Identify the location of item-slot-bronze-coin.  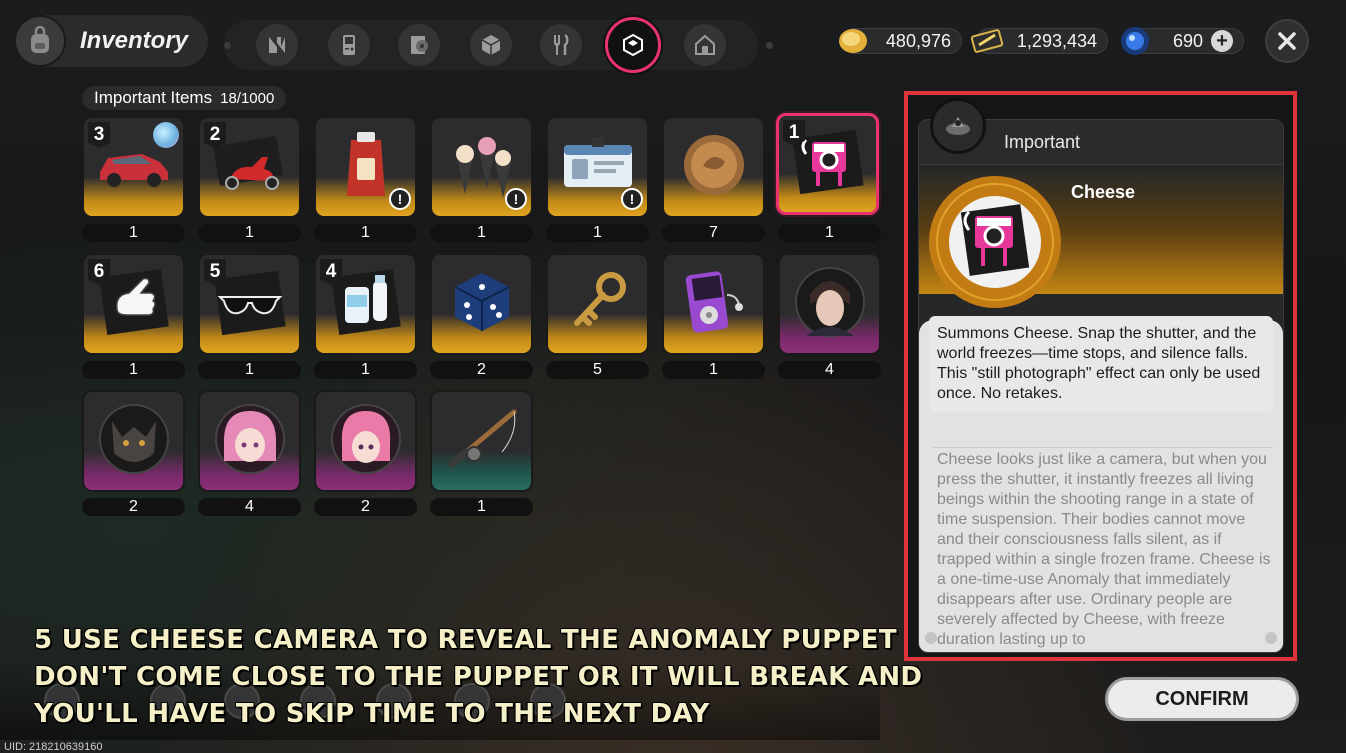
(713, 167).